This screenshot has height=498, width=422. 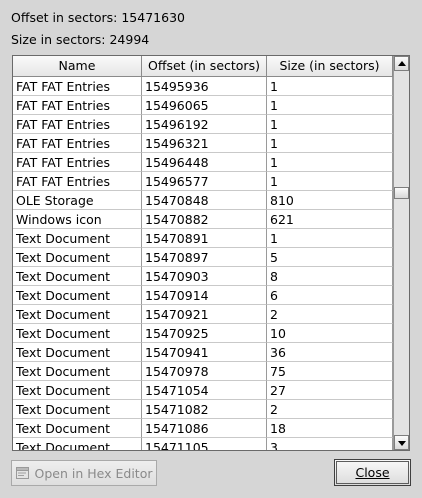 I want to click on scrollbar-thumb, so click(x=401, y=193).